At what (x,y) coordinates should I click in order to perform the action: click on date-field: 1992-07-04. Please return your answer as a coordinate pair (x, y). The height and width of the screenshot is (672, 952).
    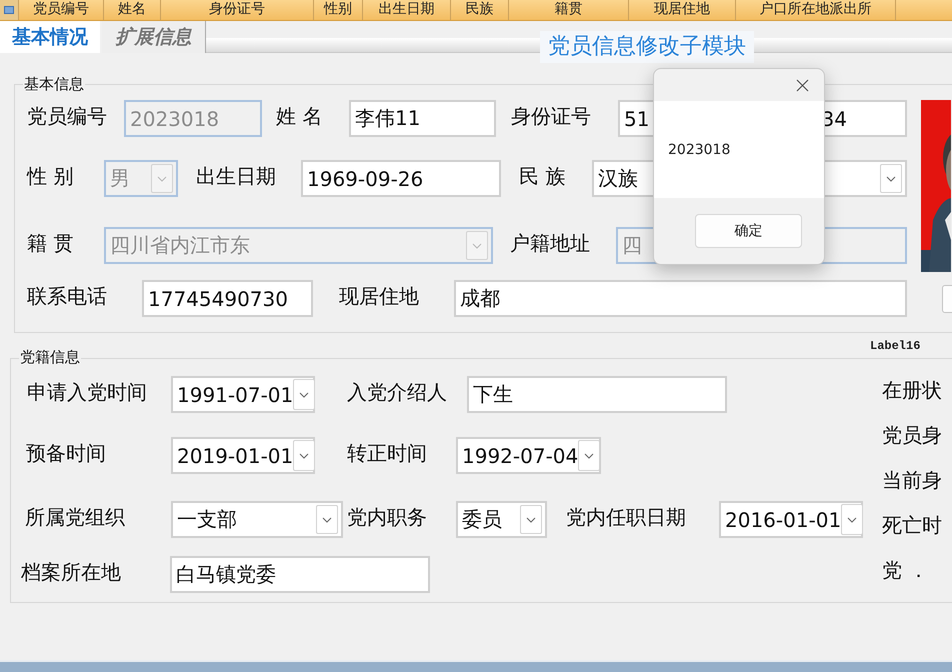
    Looking at the image, I should click on (528, 455).